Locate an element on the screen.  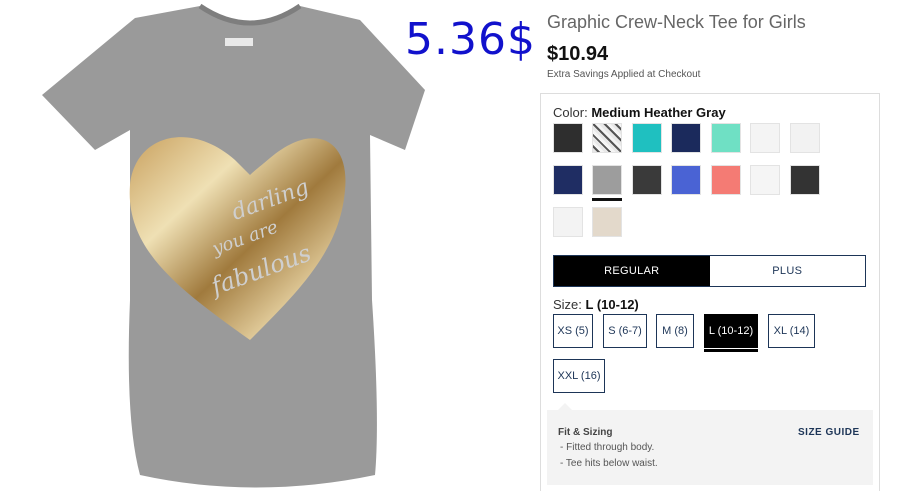
selected-size-indicator is located at coordinates (731, 350).